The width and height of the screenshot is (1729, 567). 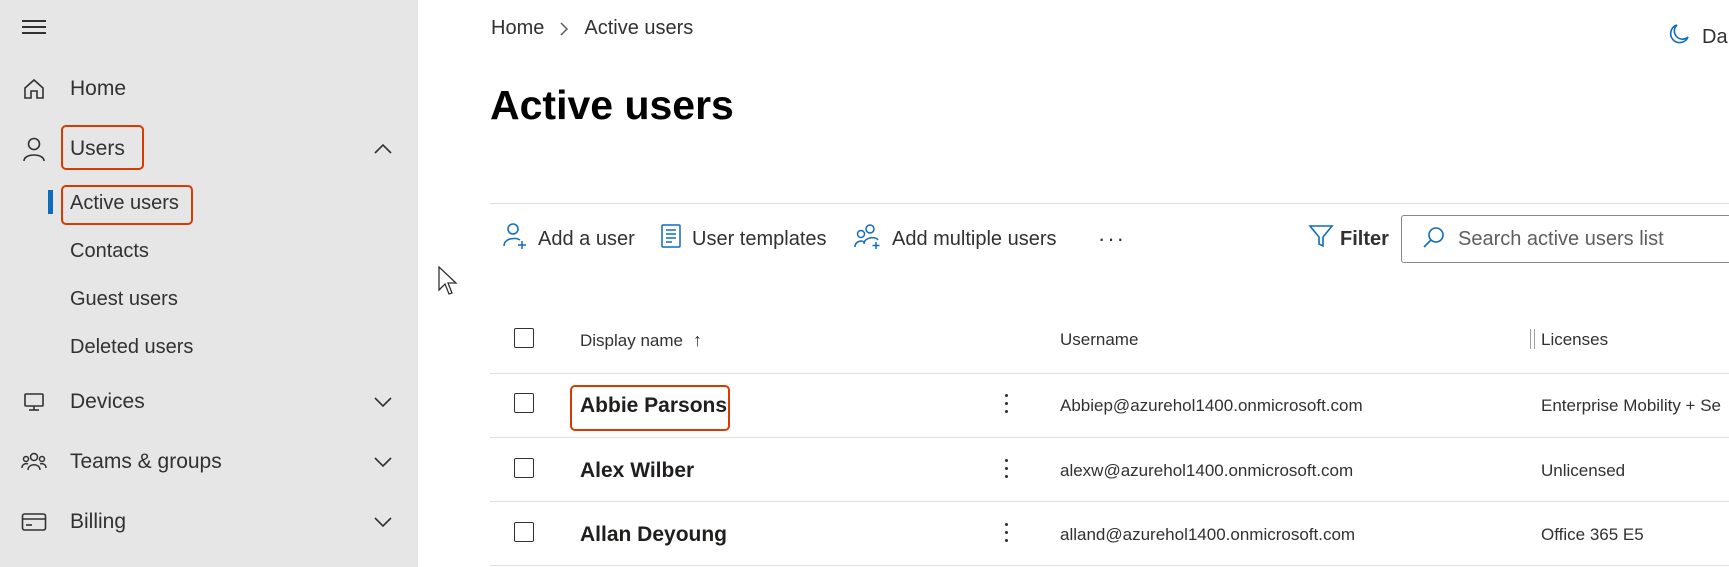 What do you see at coordinates (34, 462) in the screenshot?
I see `teams-icon` at bounding box center [34, 462].